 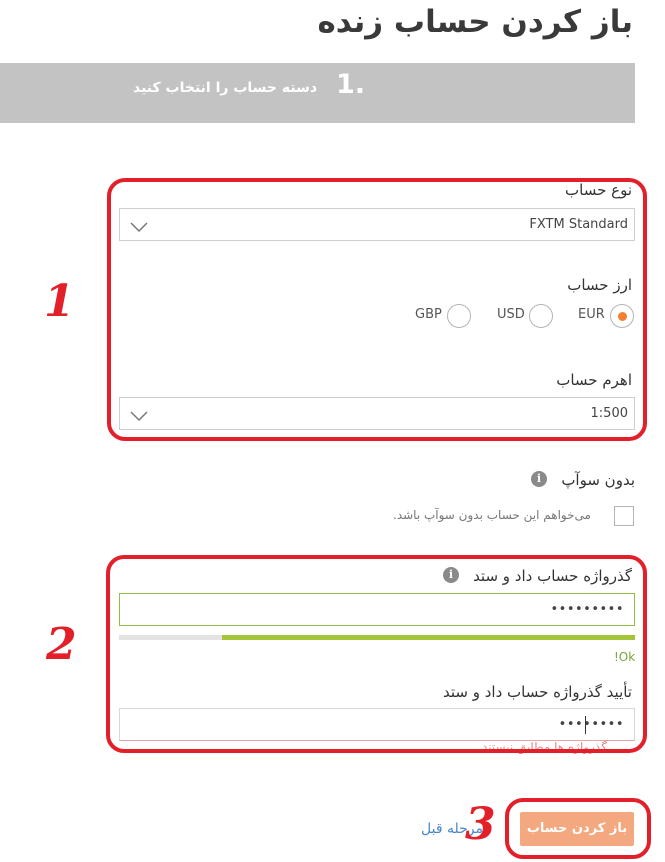 What do you see at coordinates (351, 84) in the screenshot?
I see `step-number: 1.` at bounding box center [351, 84].